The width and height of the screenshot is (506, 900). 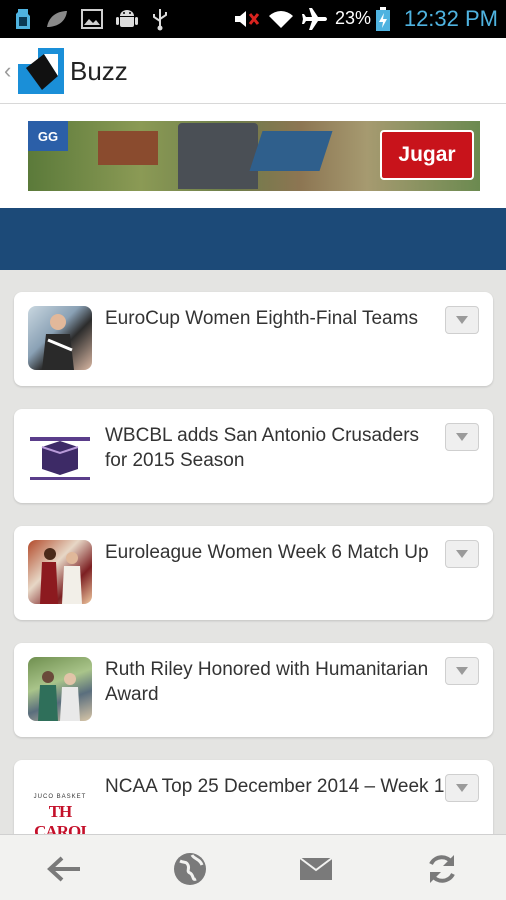 I want to click on airplane-icon, so click(x=315, y=19).